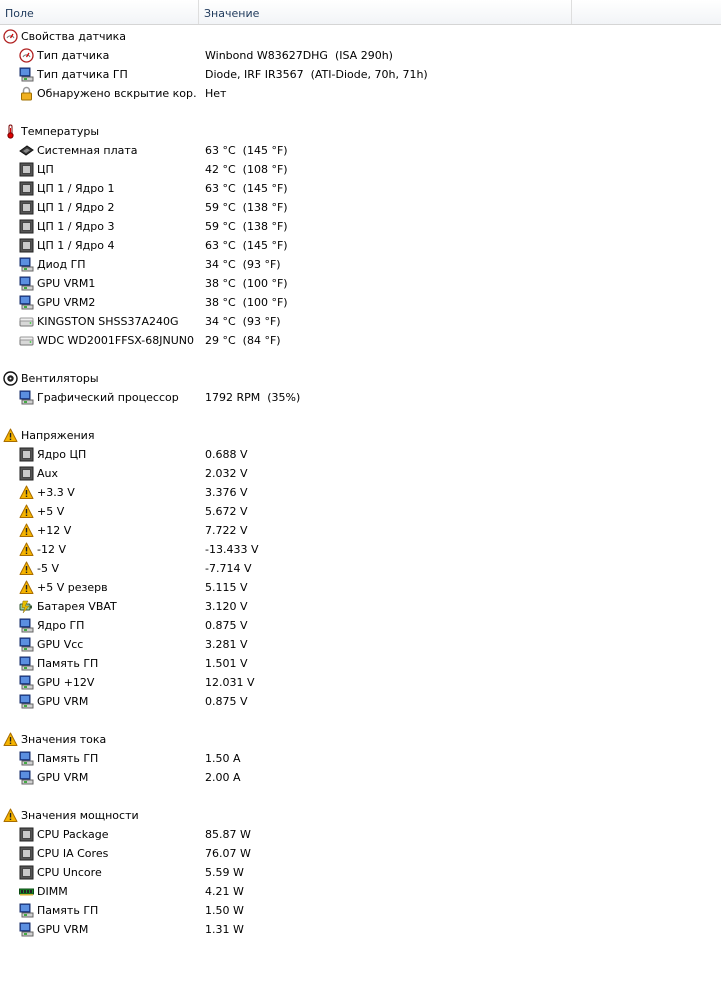  I want to click on sensor-row: Батарея VBAT 3.120 V, so click(360, 606).